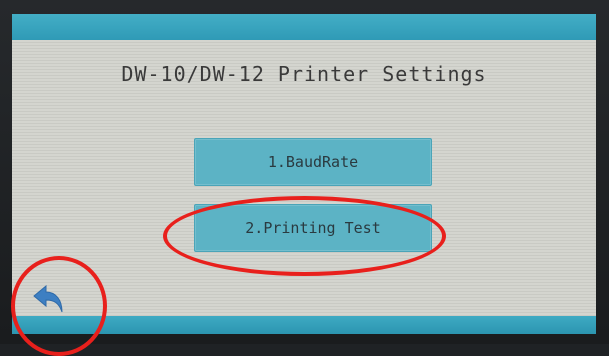 This screenshot has height=356, width=609. What do you see at coordinates (304, 74) in the screenshot?
I see `page-title: DW-10/DW-12 Printer Settings` at bounding box center [304, 74].